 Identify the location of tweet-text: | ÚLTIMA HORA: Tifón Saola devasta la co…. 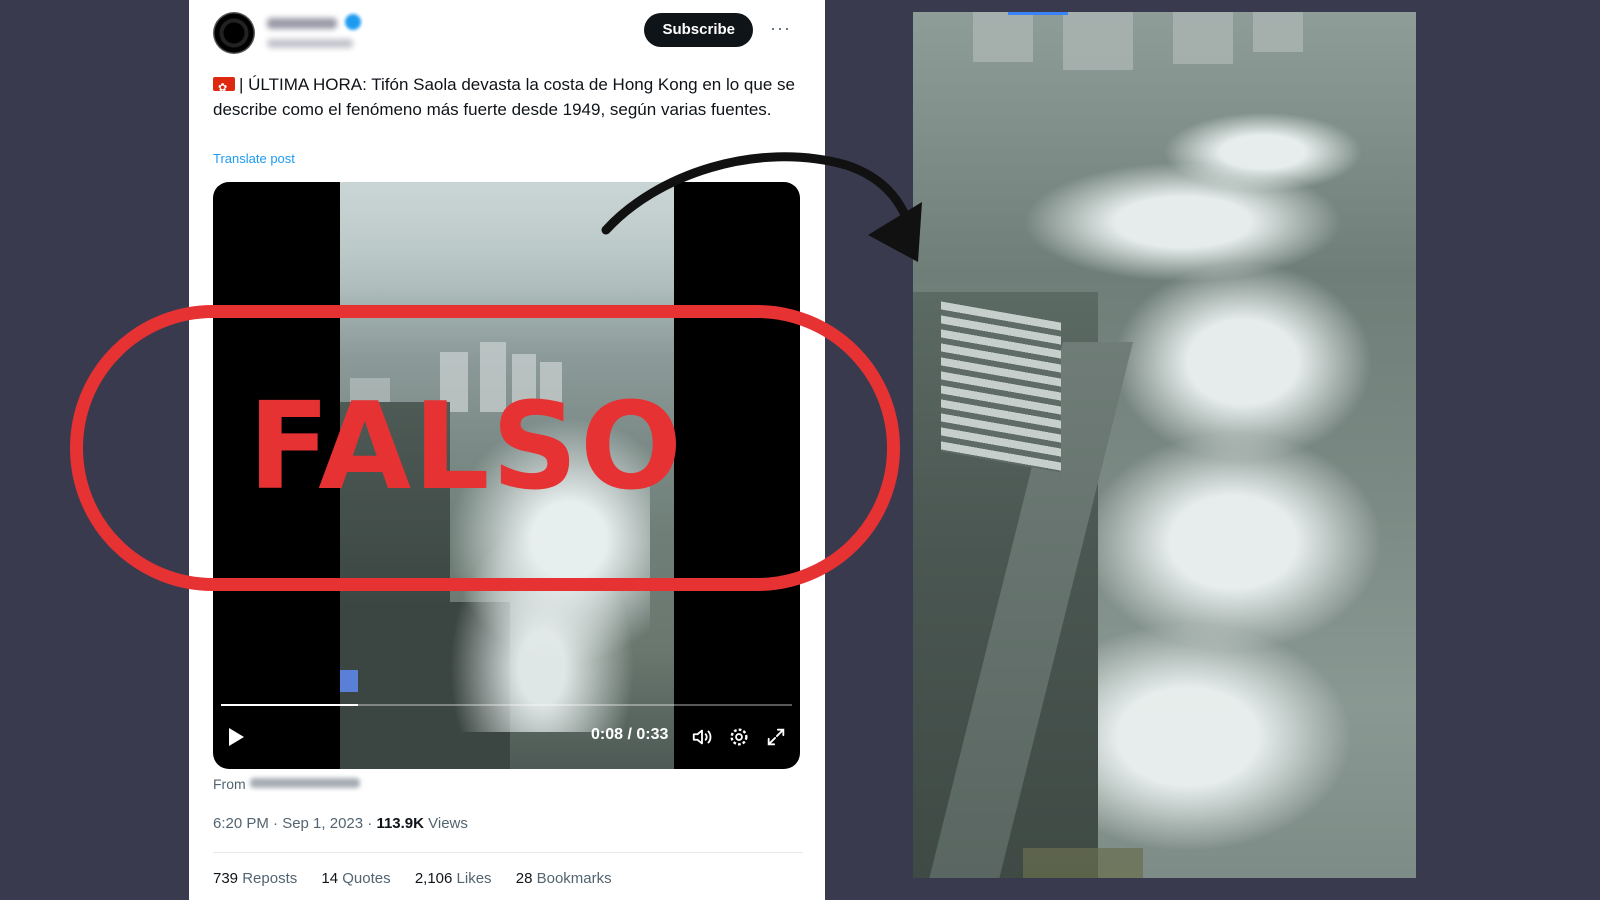
(504, 97).